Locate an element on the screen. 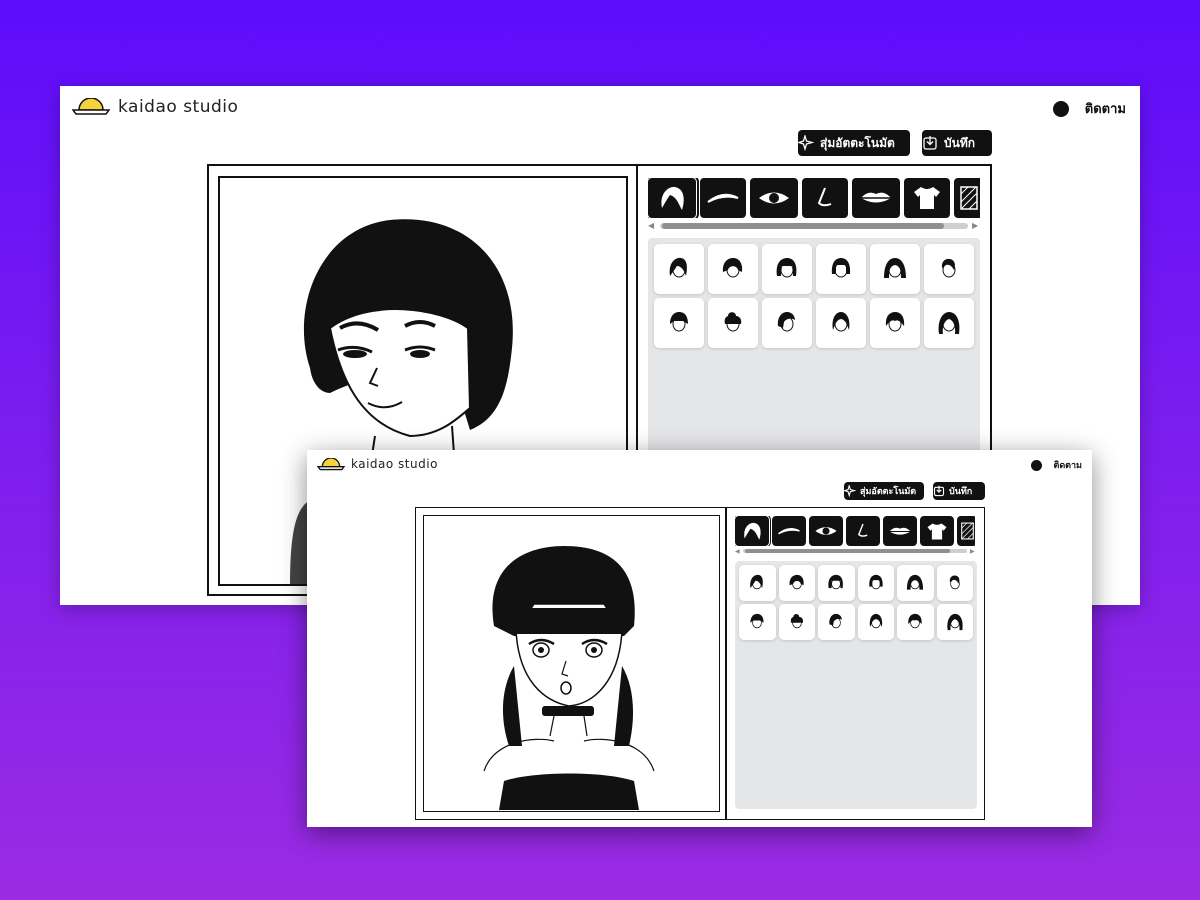  hair-style-4-icon is located at coordinates (841, 268).